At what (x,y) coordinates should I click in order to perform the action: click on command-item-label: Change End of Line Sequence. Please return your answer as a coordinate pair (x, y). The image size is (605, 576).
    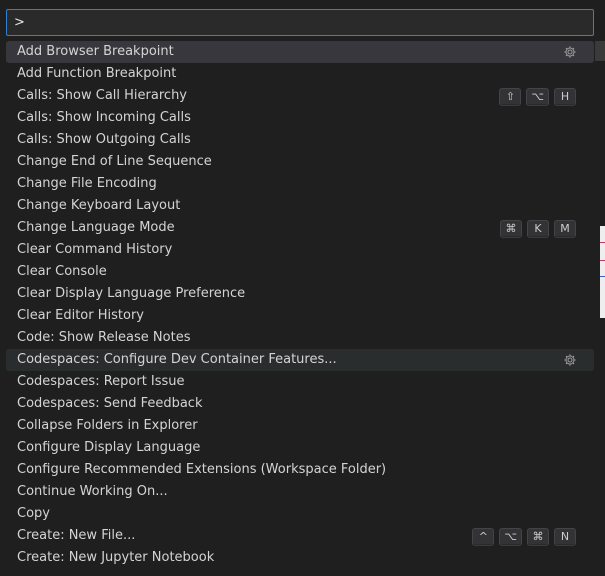
    Looking at the image, I should click on (114, 161).